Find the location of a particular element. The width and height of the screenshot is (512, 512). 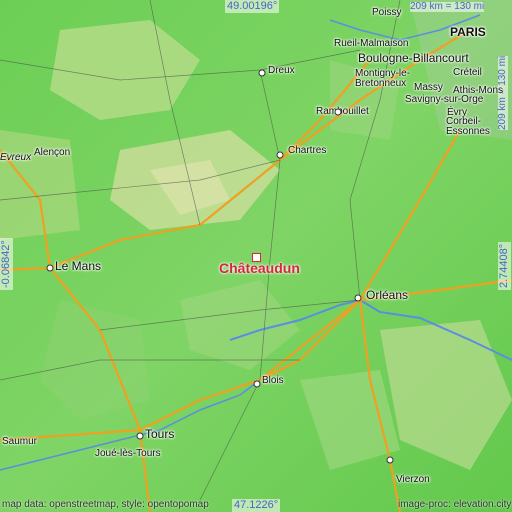

attribution-right: image-proc: elevation.city is located at coordinates (455, 504).